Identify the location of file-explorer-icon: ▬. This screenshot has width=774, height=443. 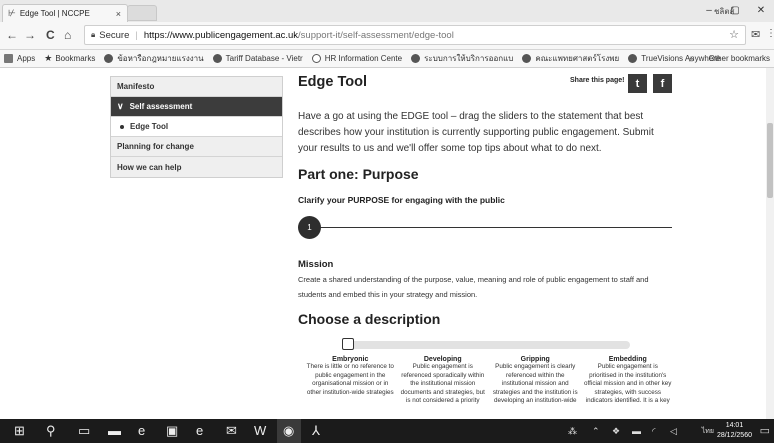
(114, 431).